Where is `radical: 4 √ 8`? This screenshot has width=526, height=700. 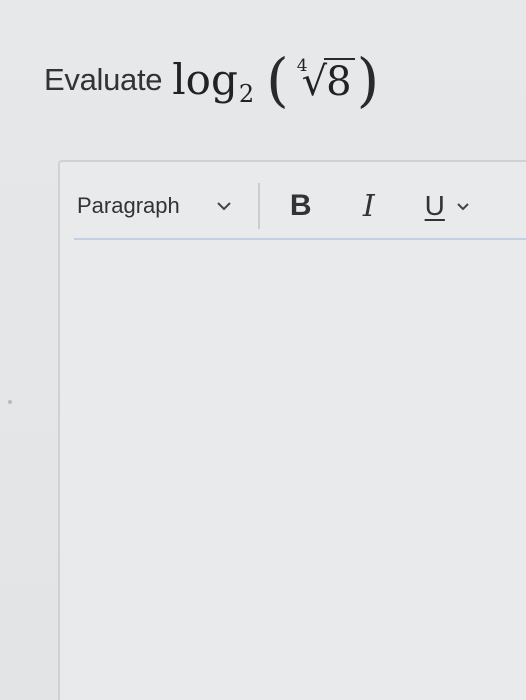
radical: 4 √ 8 is located at coordinates (323, 79).